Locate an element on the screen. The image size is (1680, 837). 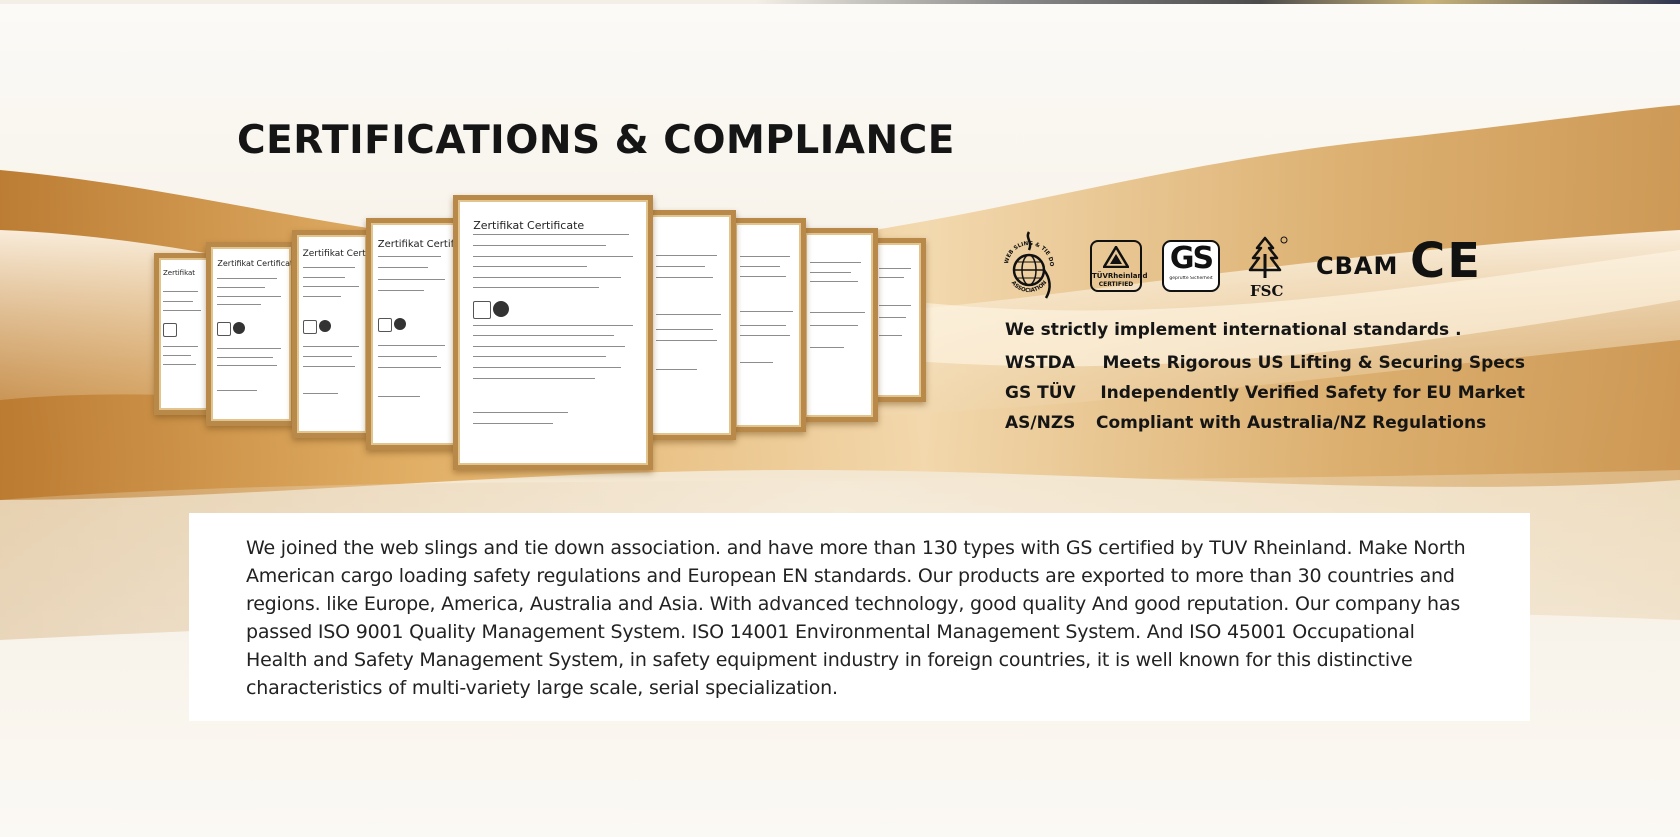
certificate-2: Zertifikat Certificate is located at coordinates (251, 334).